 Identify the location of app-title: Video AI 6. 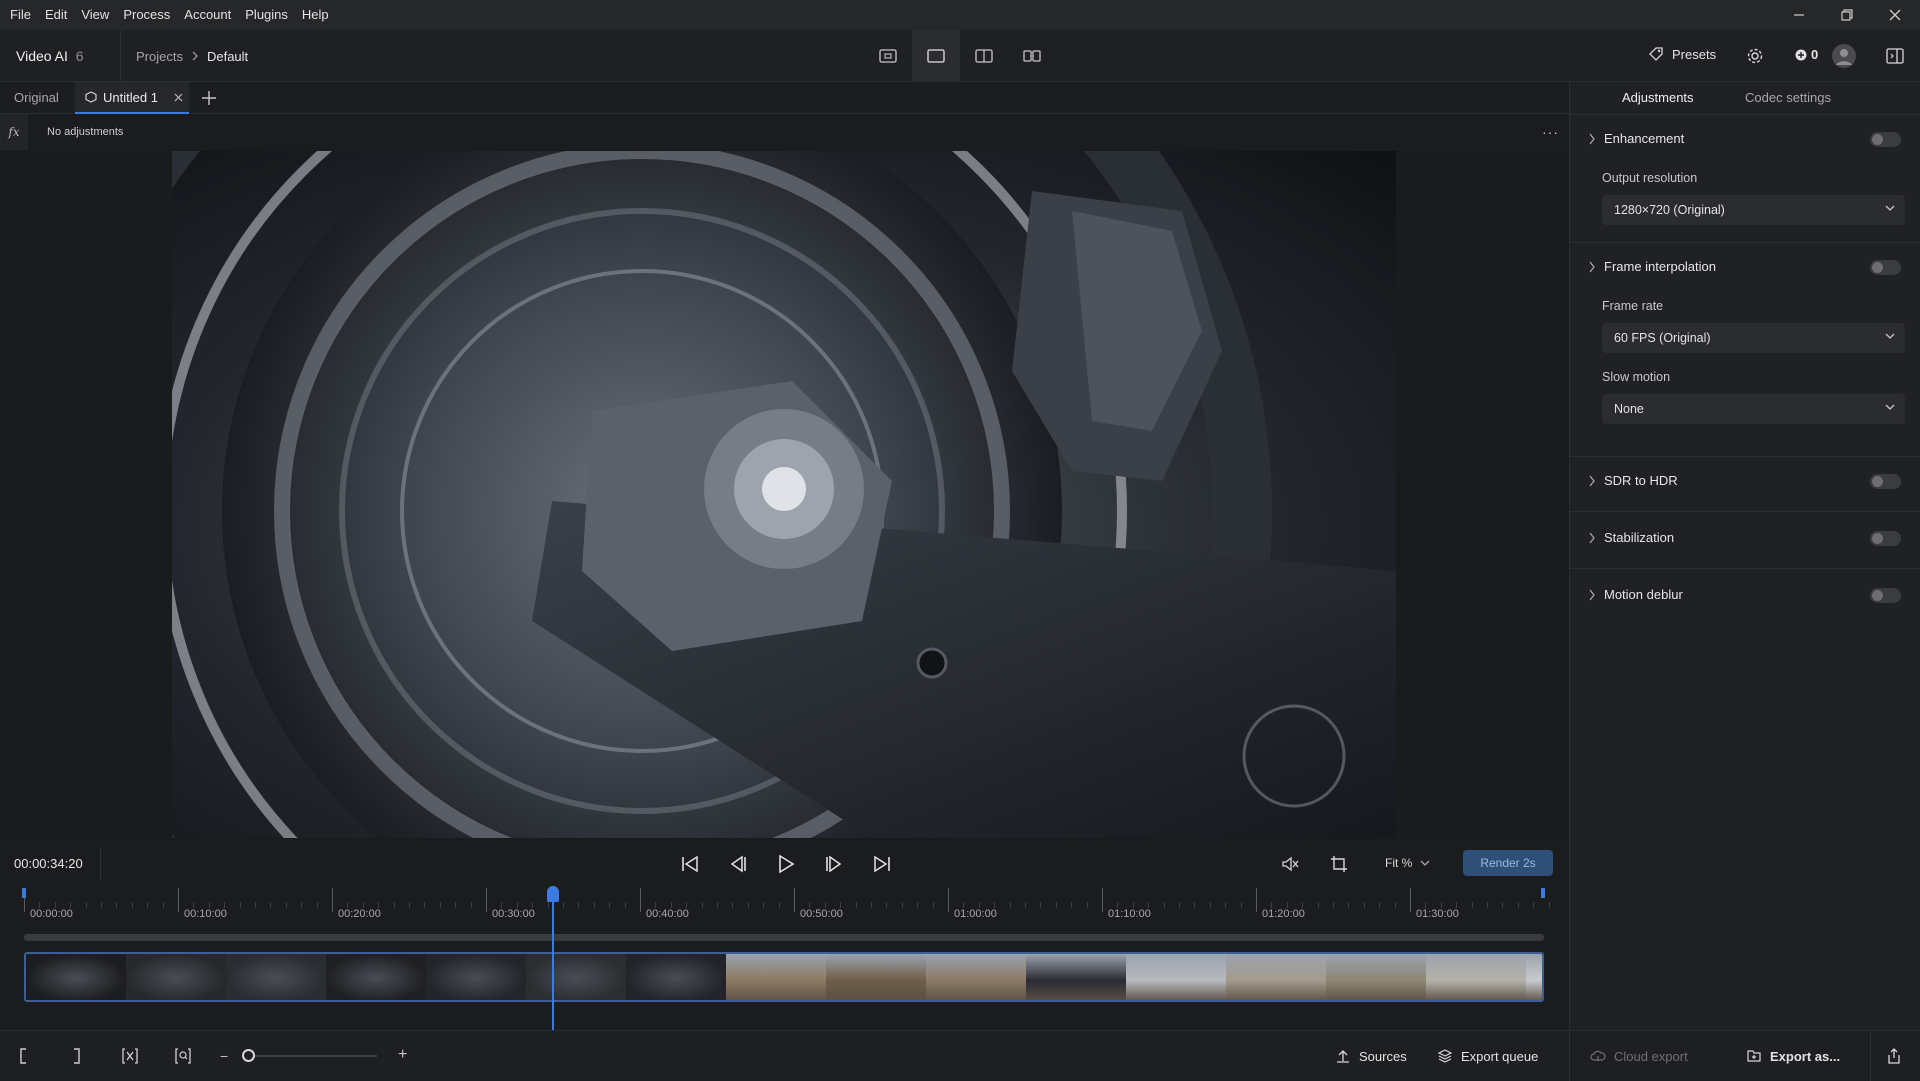
(50, 56).